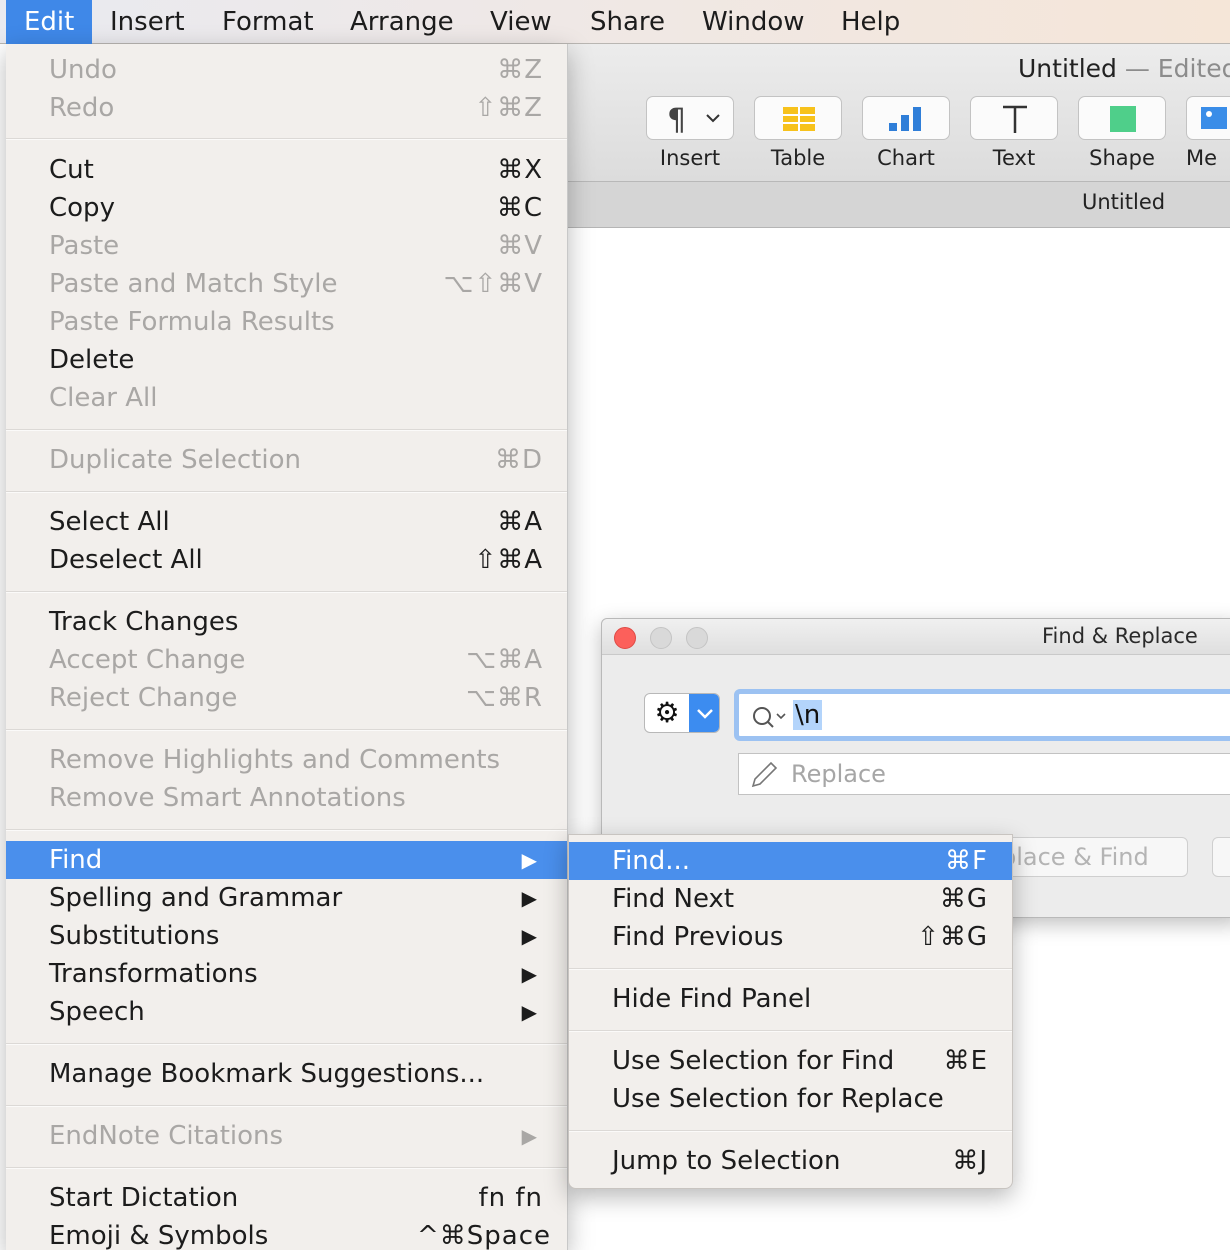 The height and width of the screenshot is (1250, 1230). I want to click on menu-item-start-dictation: Start Dictation fn fn, so click(286, 1198).